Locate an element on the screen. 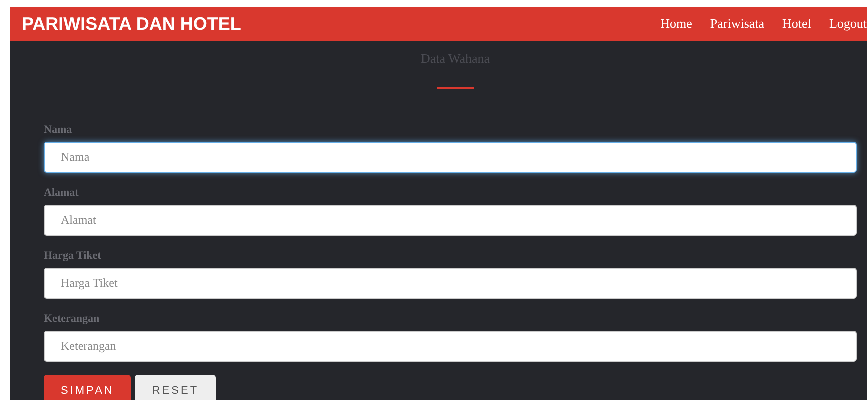 The width and height of the screenshot is (867, 410). input-field: Harga Tiket is located at coordinates (450, 283).